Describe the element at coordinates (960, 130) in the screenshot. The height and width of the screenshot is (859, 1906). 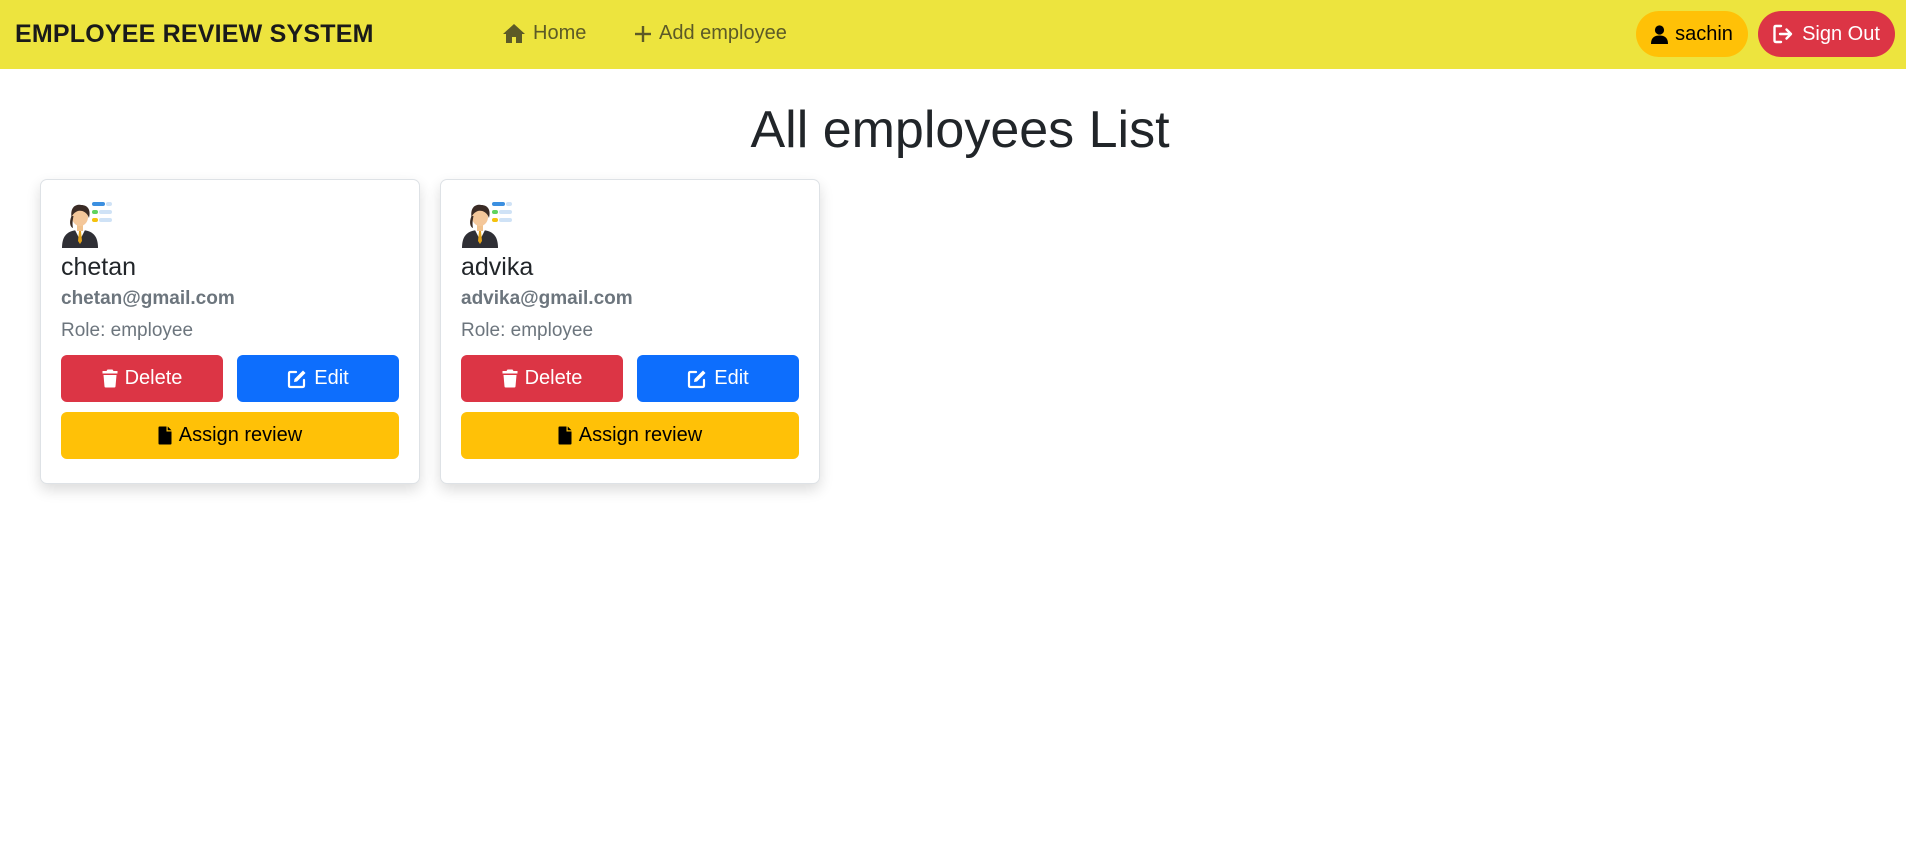
I see `page-title: All employees List` at that location.